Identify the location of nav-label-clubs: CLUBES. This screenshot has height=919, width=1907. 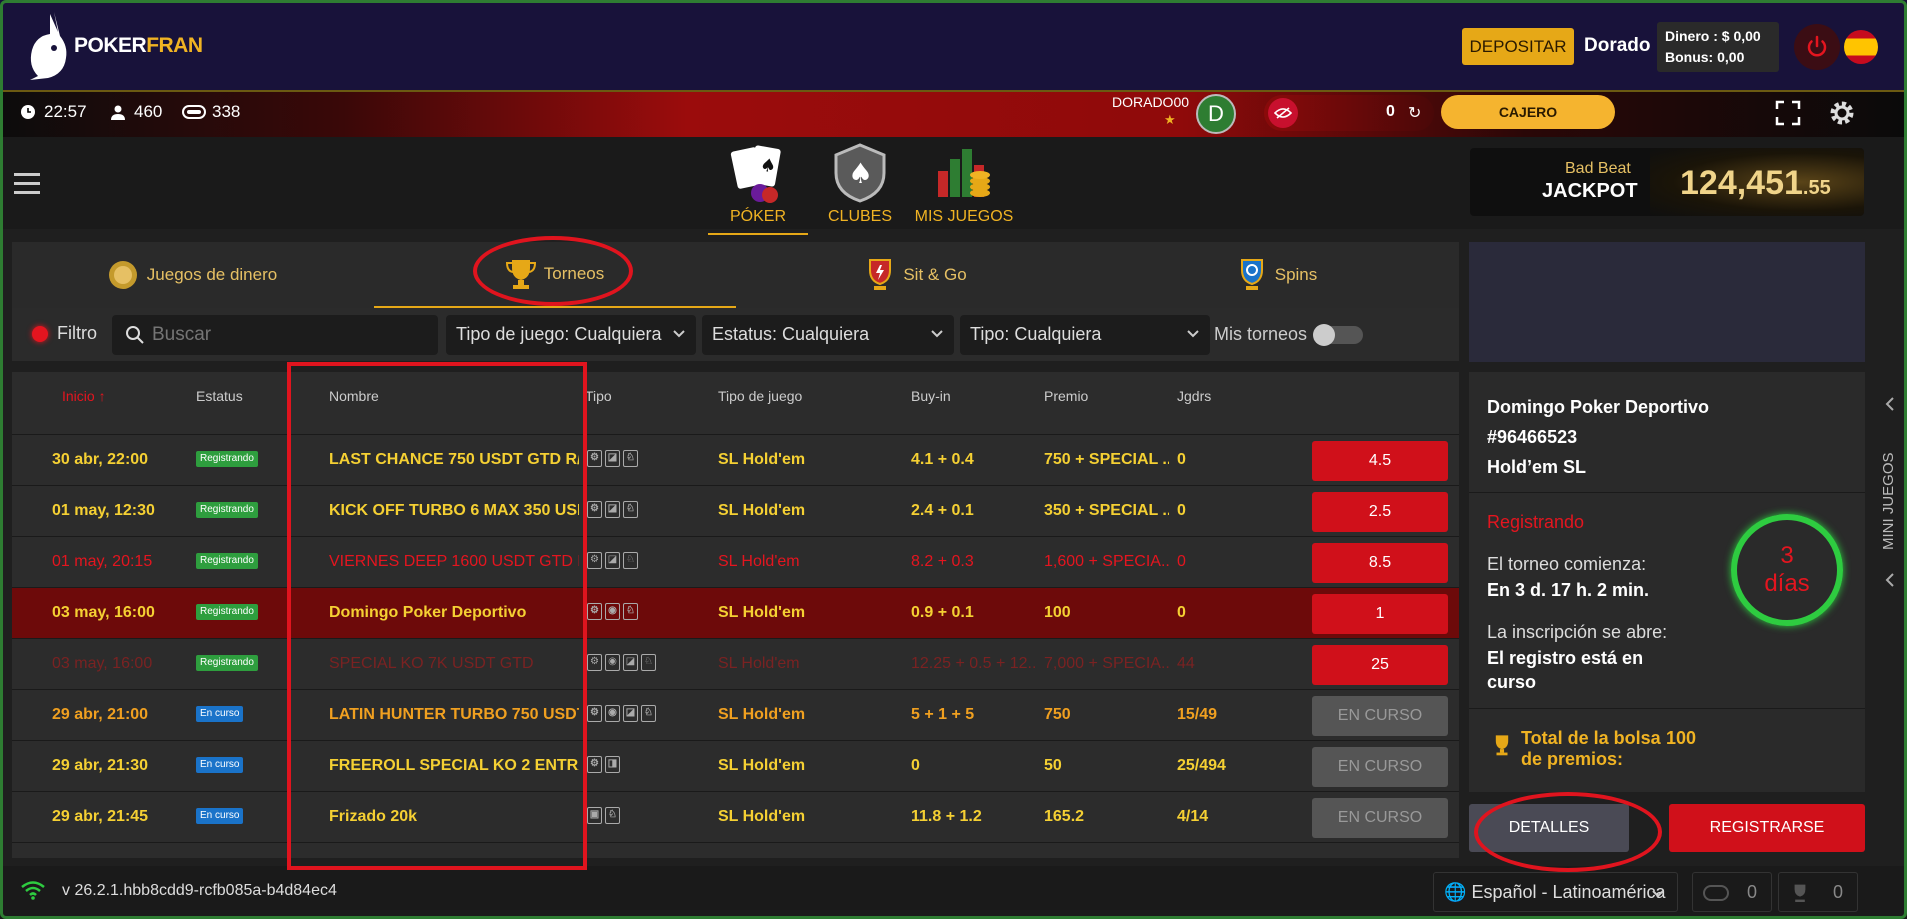
(860, 216).